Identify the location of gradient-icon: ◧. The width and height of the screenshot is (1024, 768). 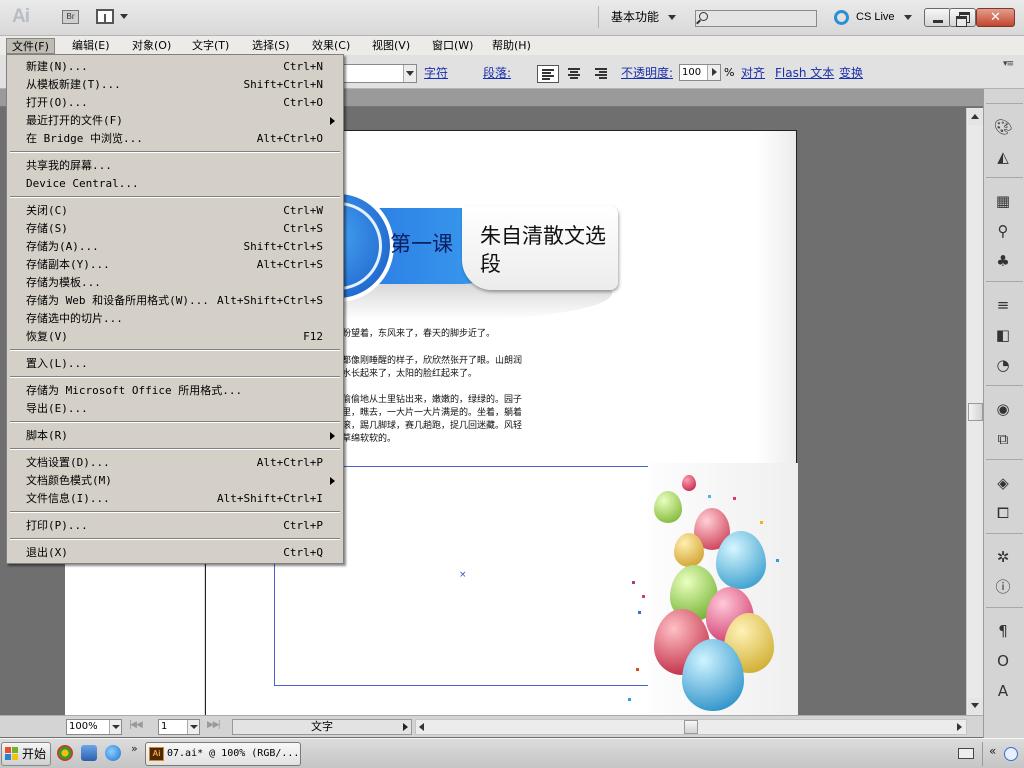
(1003, 335).